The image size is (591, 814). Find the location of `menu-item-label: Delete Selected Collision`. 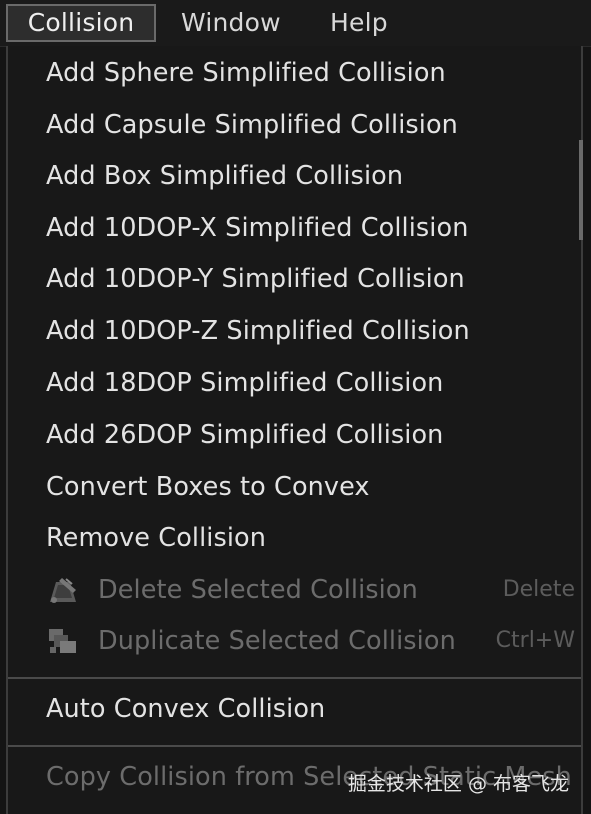

menu-item-label: Delete Selected Collision is located at coordinates (258, 590).